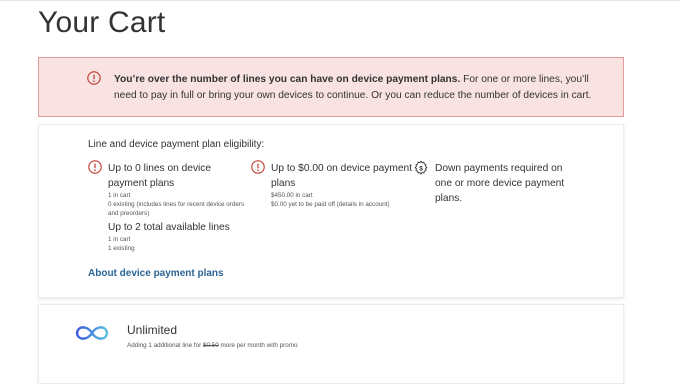 The height and width of the screenshot is (384, 680). I want to click on plan-name: Unlimited, so click(152, 330).